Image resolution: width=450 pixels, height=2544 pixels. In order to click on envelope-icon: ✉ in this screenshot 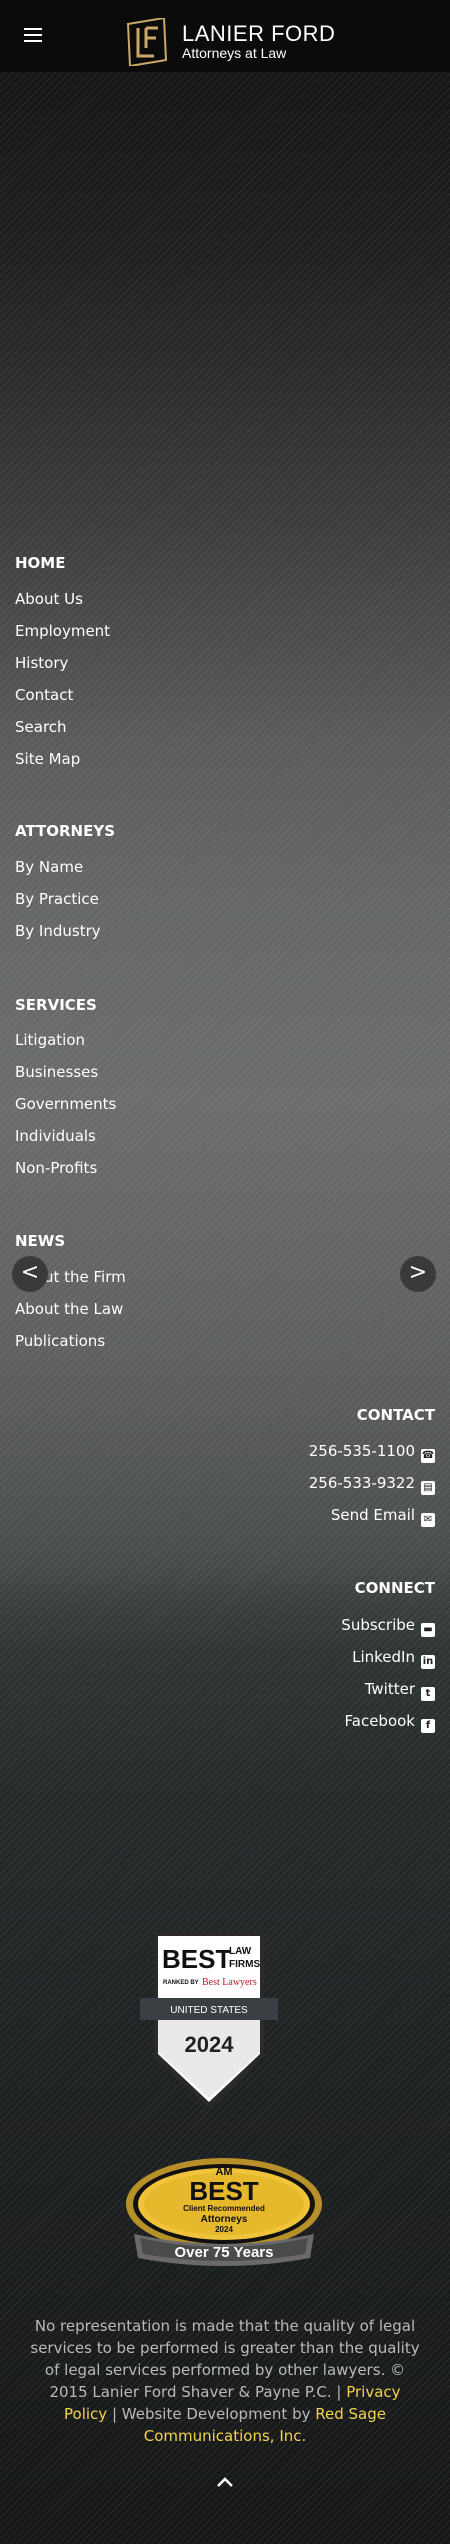, I will do `click(428, 1520)`.